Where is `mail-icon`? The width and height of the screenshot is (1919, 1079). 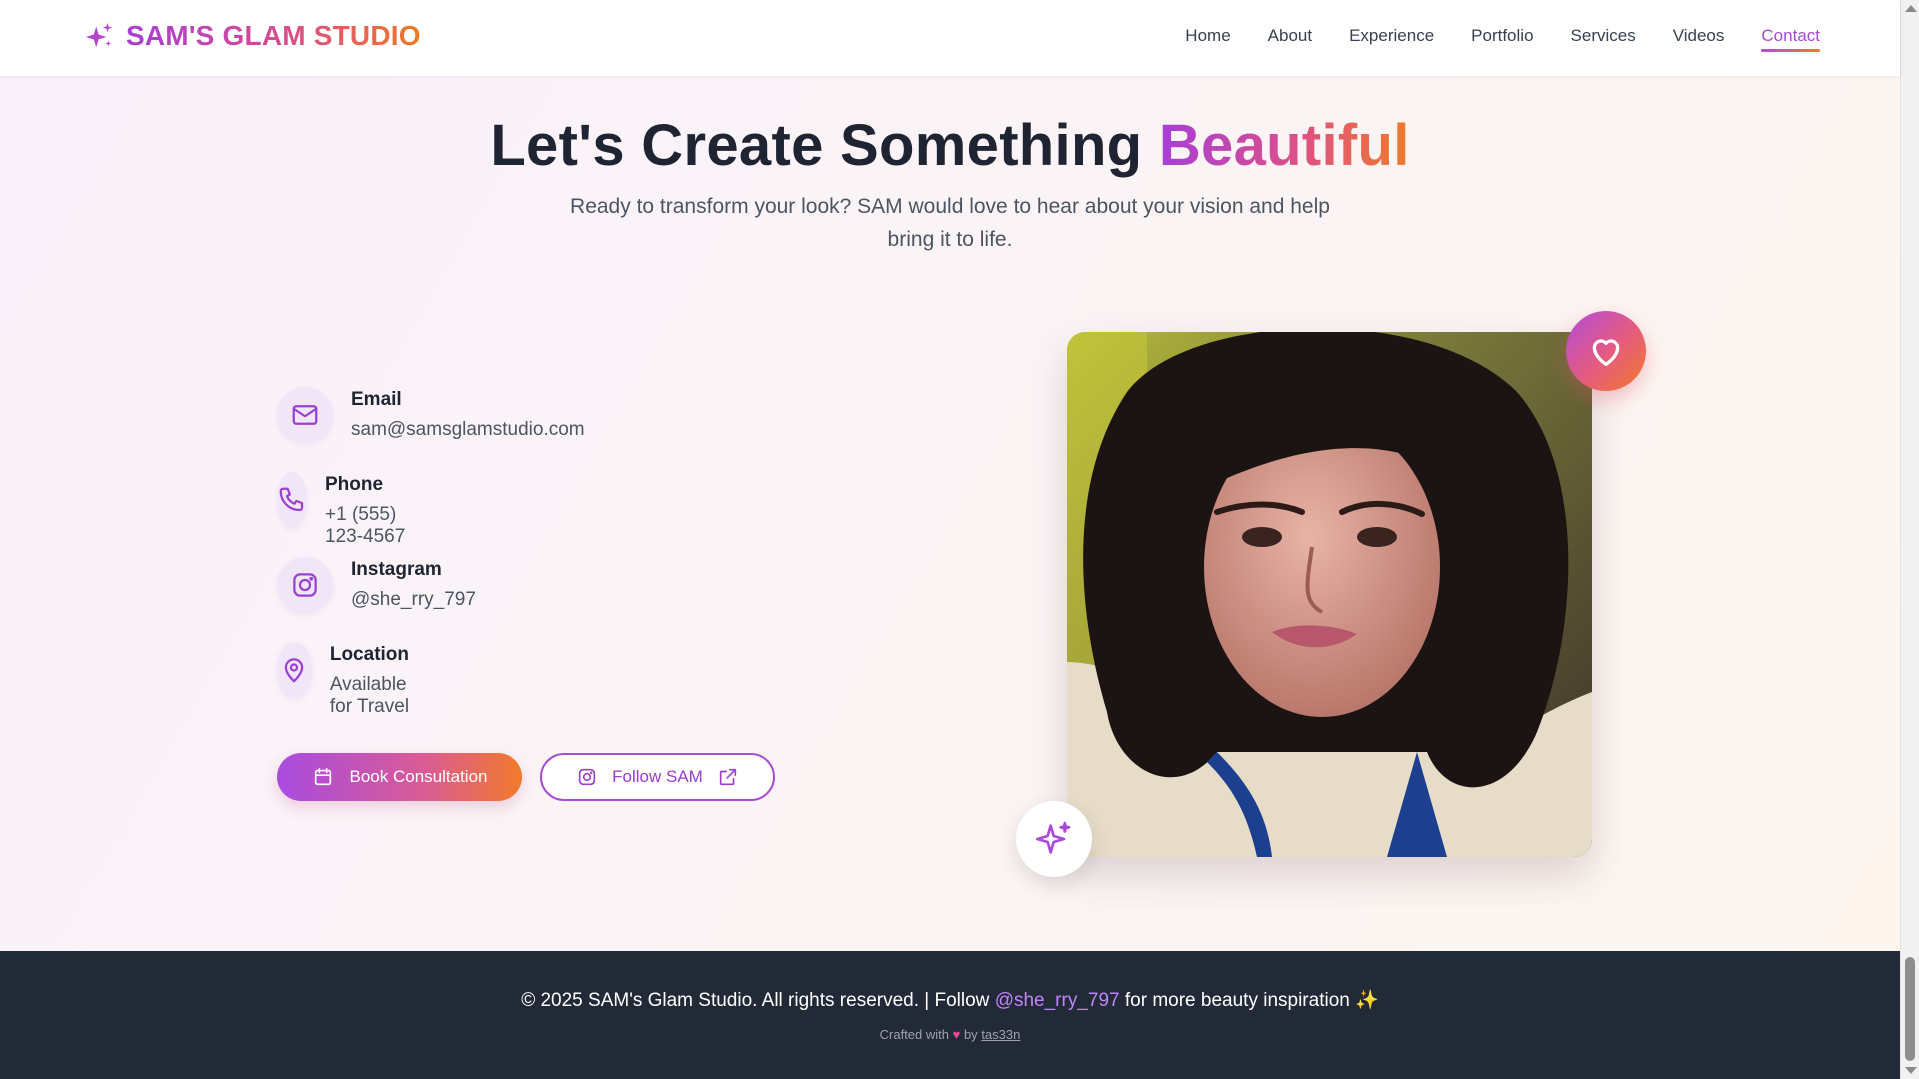 mail-icon is located at coordinates (305, 415).